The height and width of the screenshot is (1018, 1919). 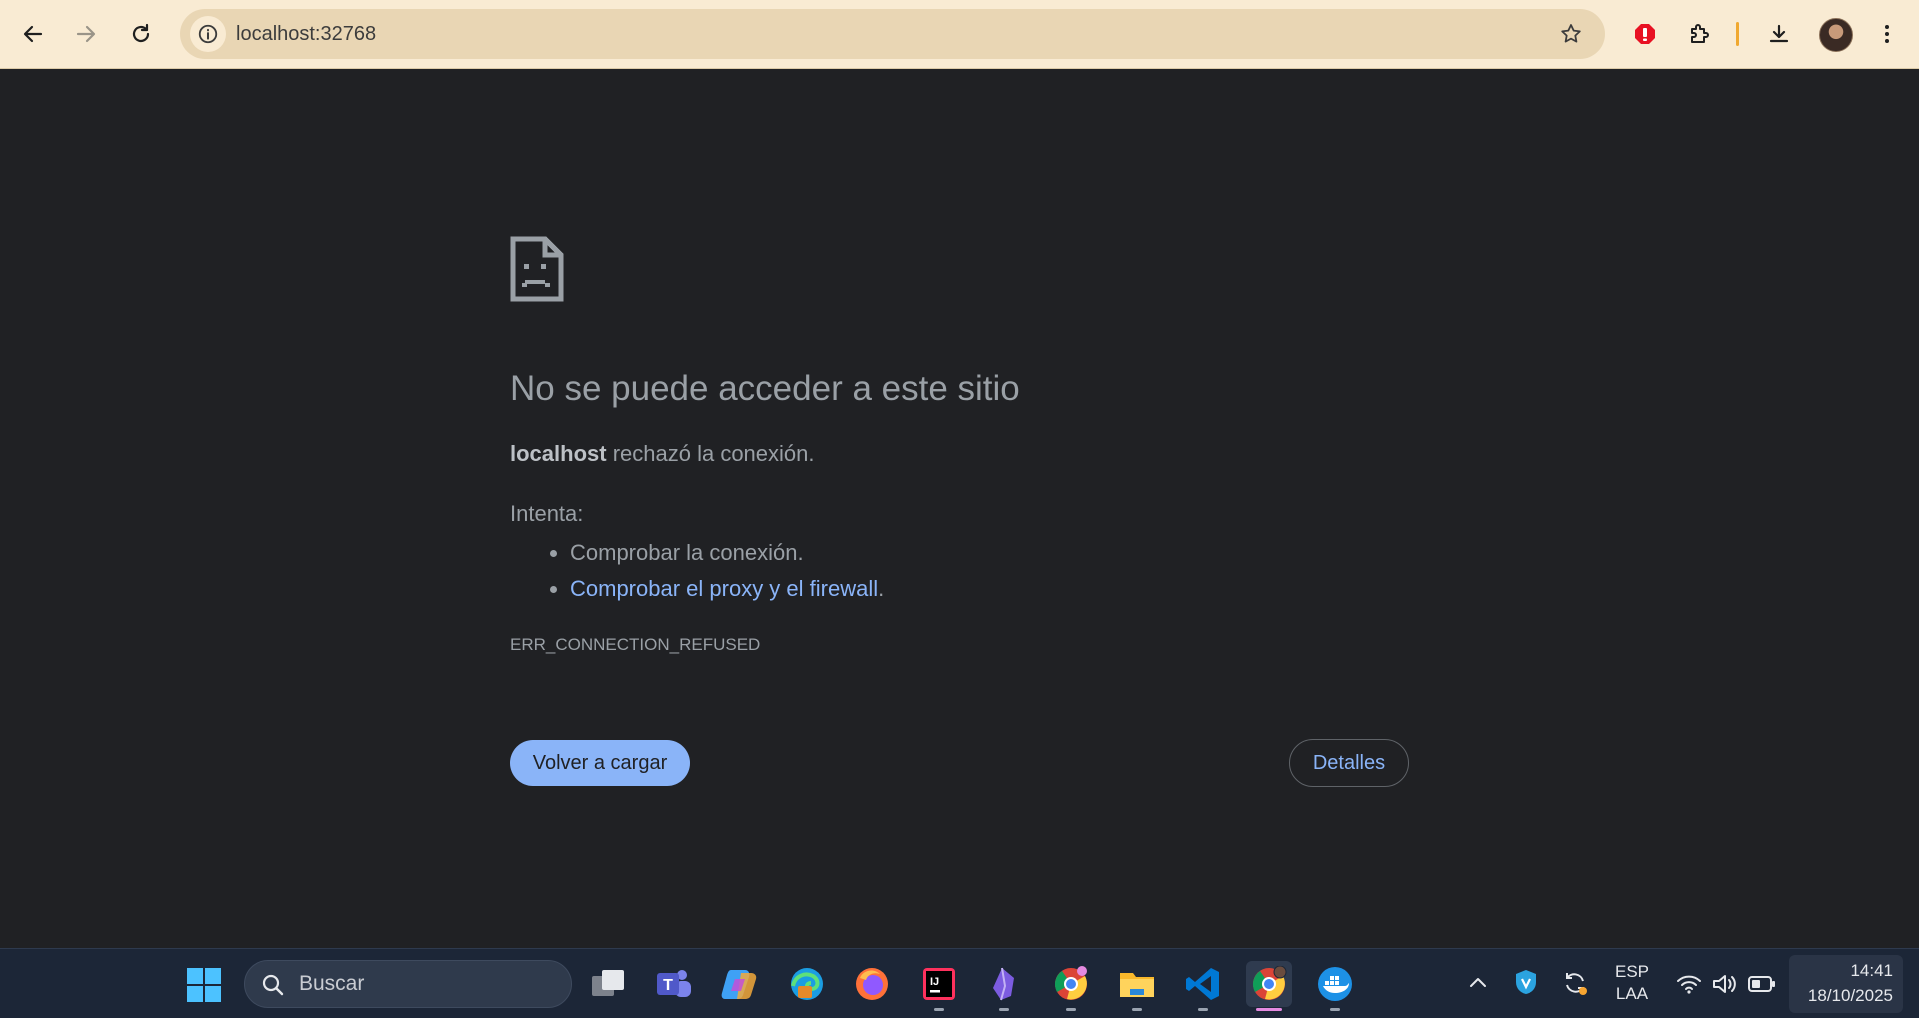 I want to click on teams-button: T, so click(x=674, y=984).